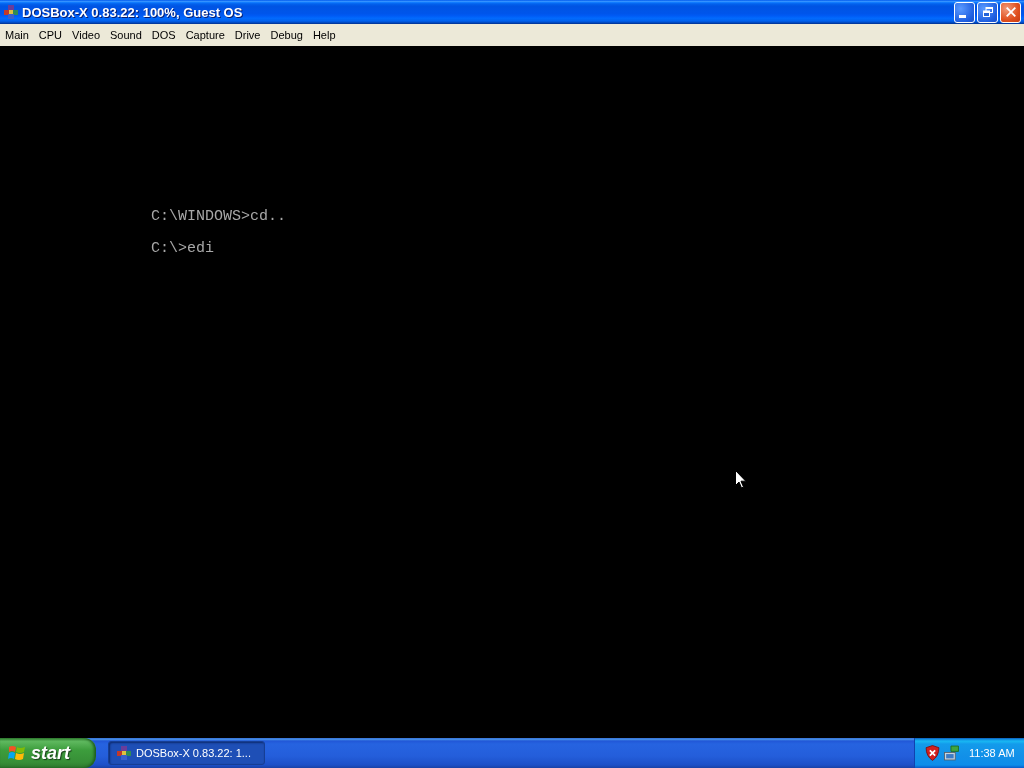  What do you see at coordinates (132, 12) in the screenshot?
I see `window-title: DOSBox-X 0.83.22: 100%, Guest OS` at bounding box center [132, 12].